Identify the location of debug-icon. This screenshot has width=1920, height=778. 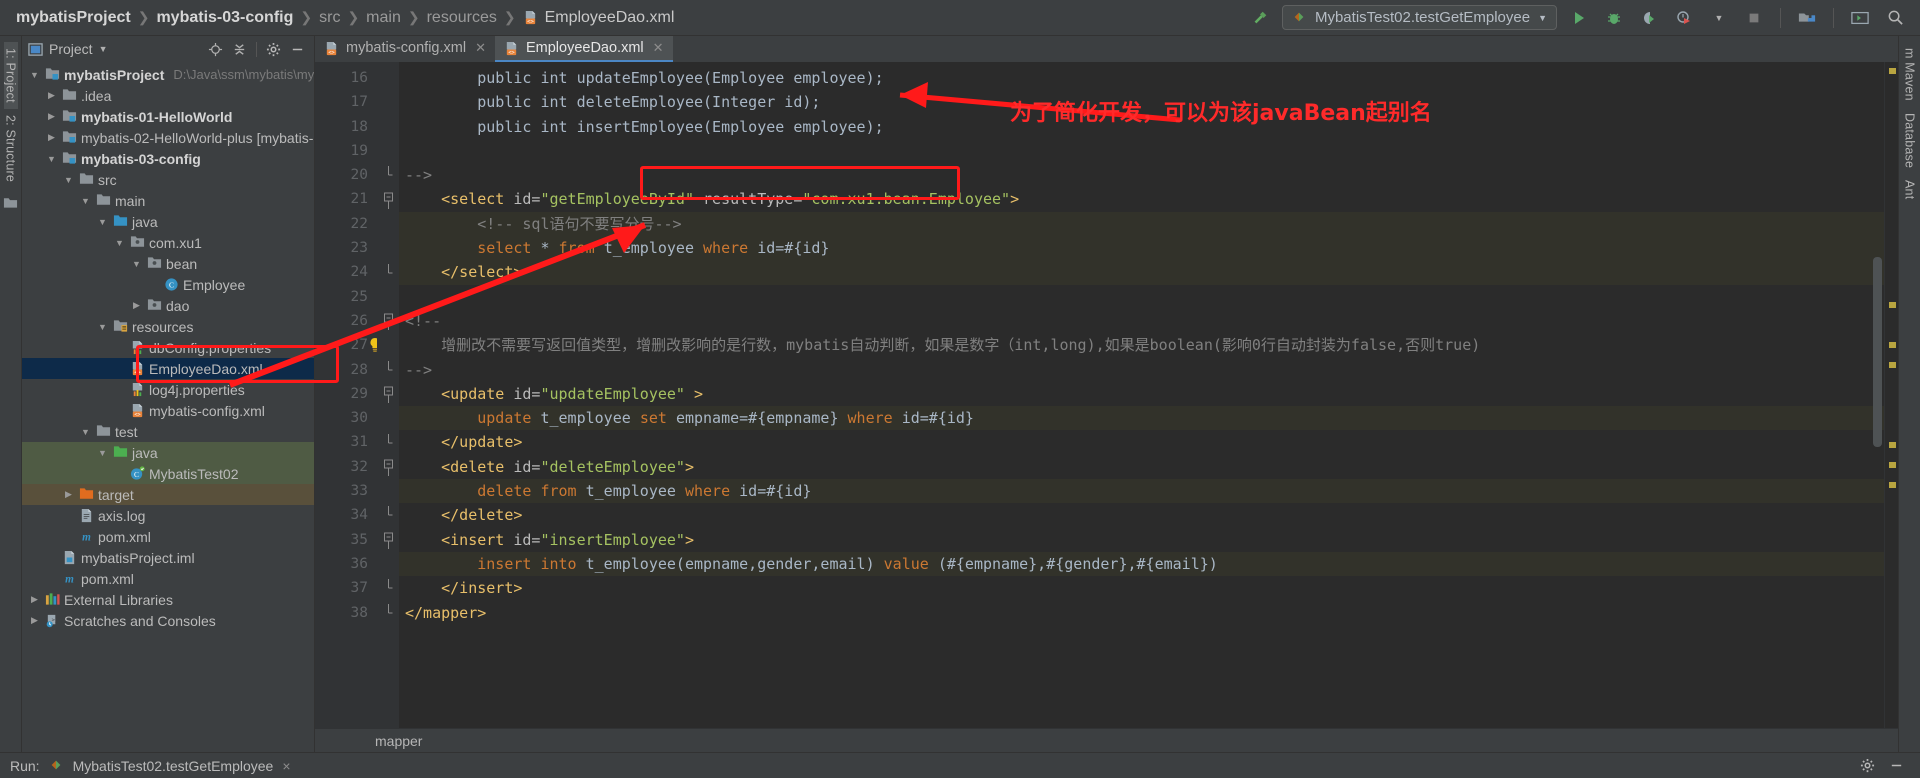
(1614, 18).